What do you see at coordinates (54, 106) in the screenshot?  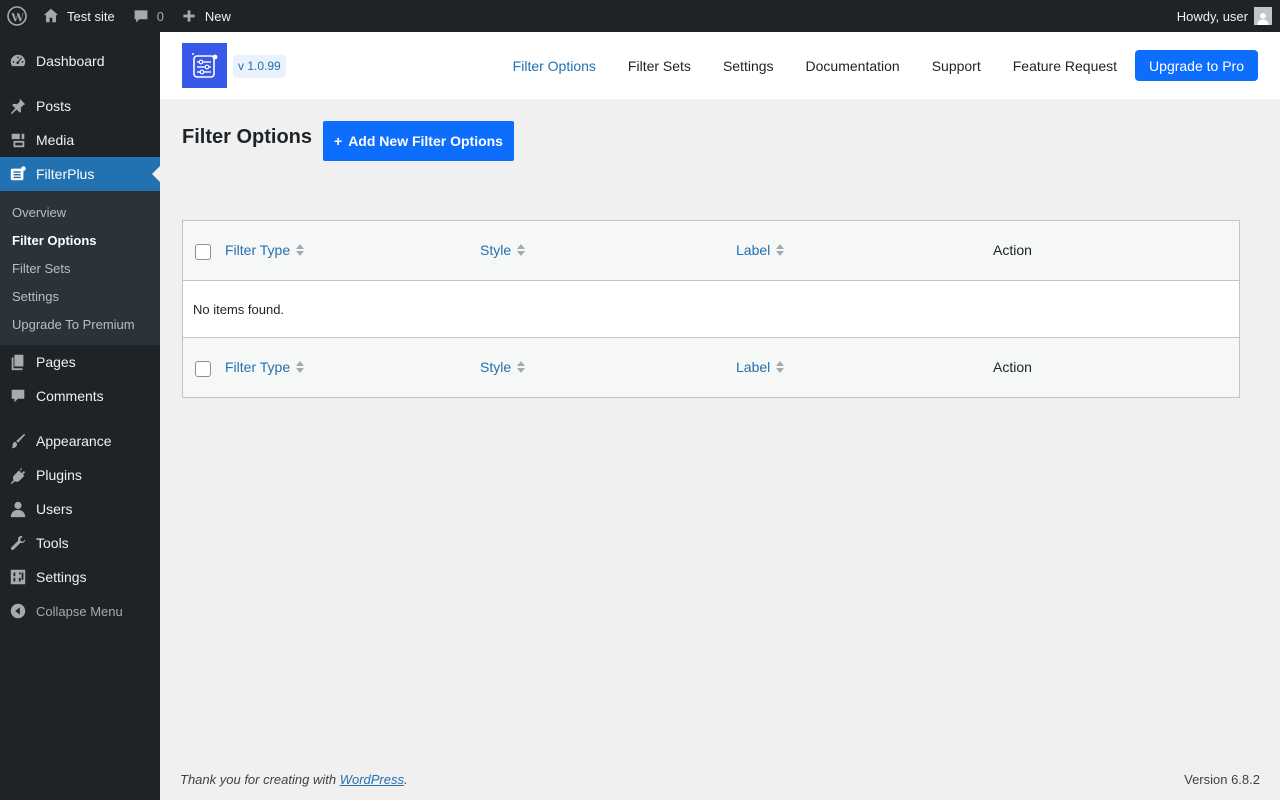 I see `sidebar-item-label: Posts` at bounding box center [54, 106].